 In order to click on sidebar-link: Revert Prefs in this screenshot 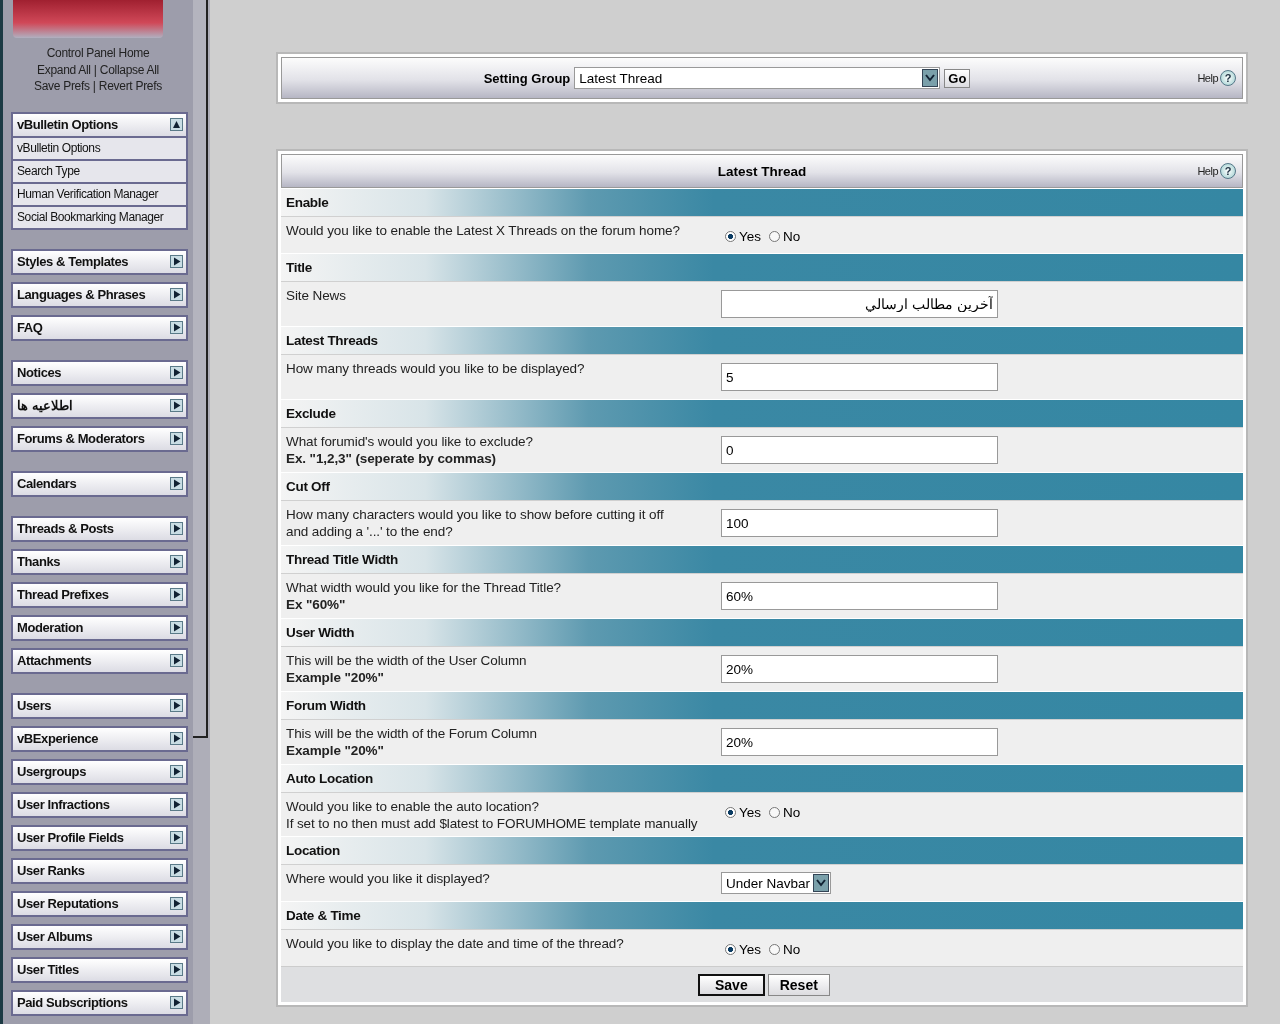, I will do `click(130, 86)`.